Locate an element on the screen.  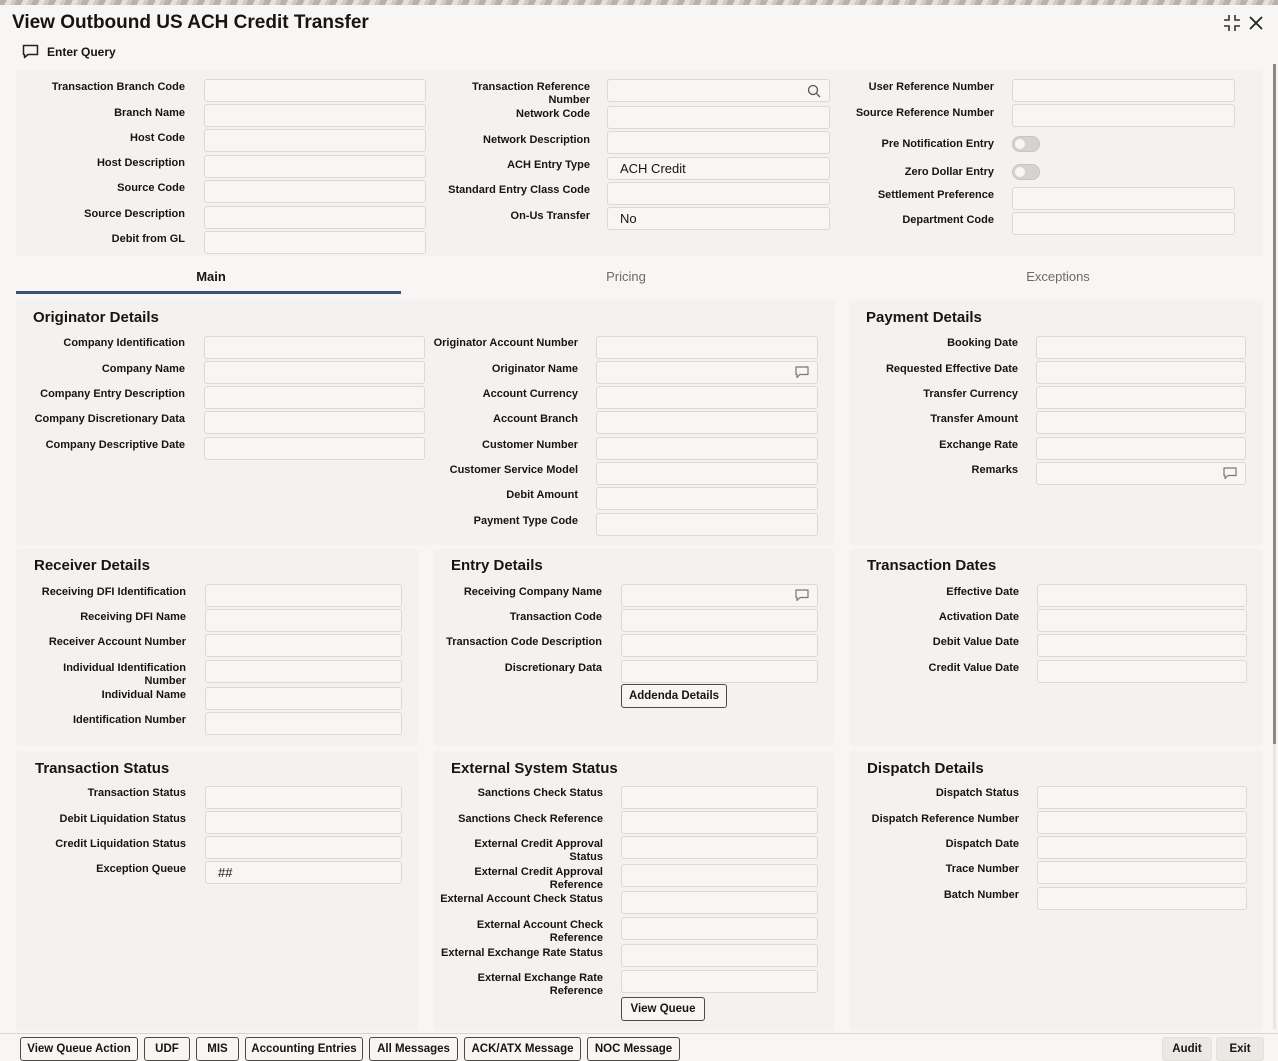
receiver-account-number-field is located at coordinates (303, 645).